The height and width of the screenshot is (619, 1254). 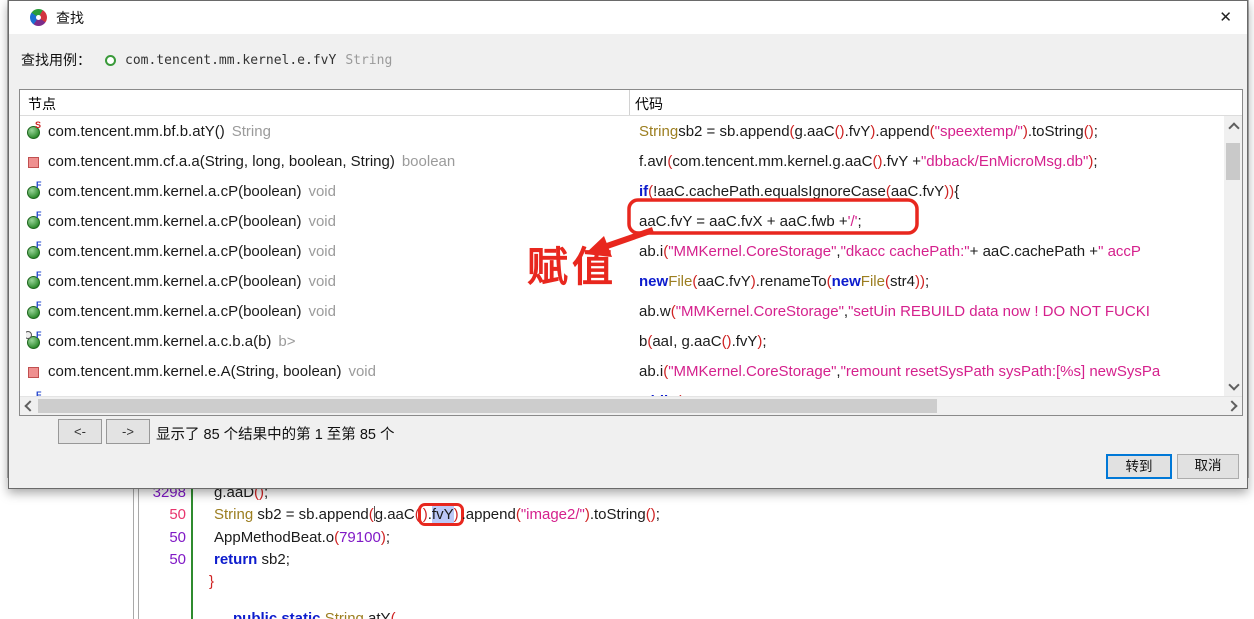 What do you see at coordinates (1225, 17) in the screenshot?
I see `close-icon: ✕` at bounding box center [1225, 17].